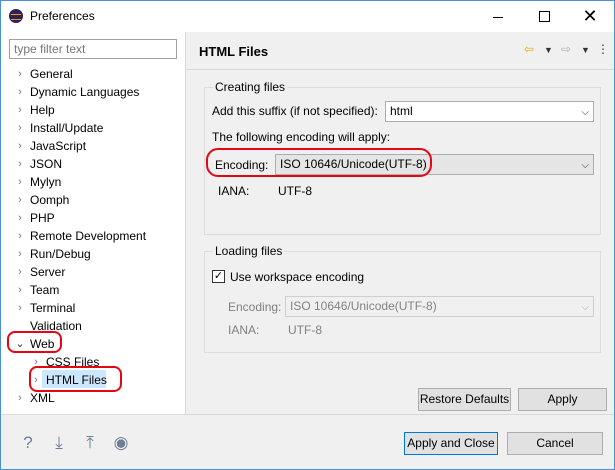 The image size is (615, 470). I want to click on close-button: ✕, so click(590, 16).